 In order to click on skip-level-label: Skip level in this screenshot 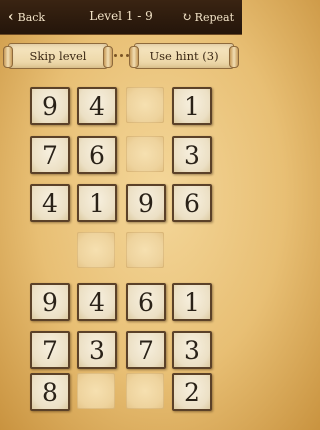, I will do `click(58, 56)`.